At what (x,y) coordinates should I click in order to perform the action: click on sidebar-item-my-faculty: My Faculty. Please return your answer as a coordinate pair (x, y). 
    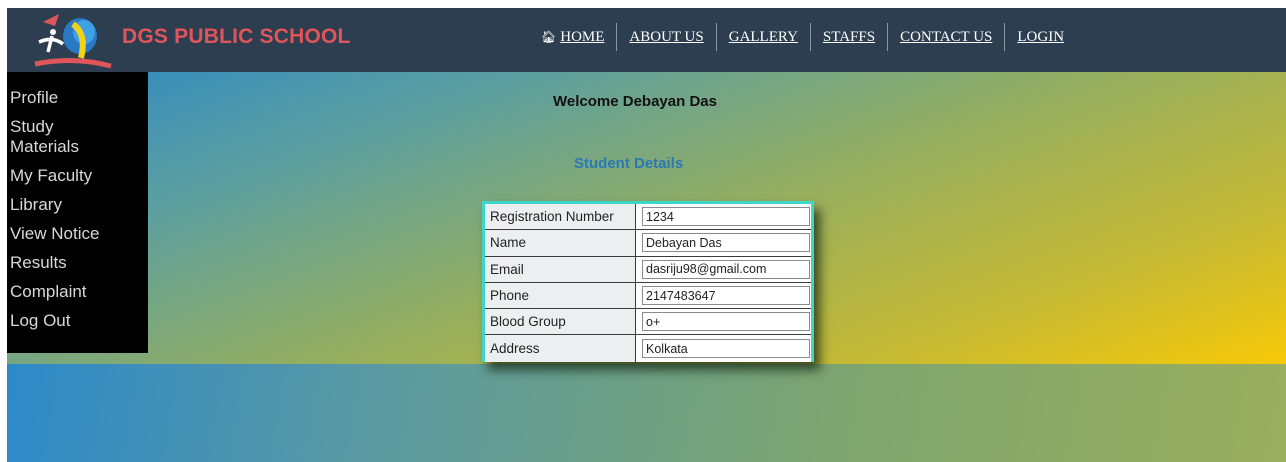
    Looking at the image, I should click on (77, 176).